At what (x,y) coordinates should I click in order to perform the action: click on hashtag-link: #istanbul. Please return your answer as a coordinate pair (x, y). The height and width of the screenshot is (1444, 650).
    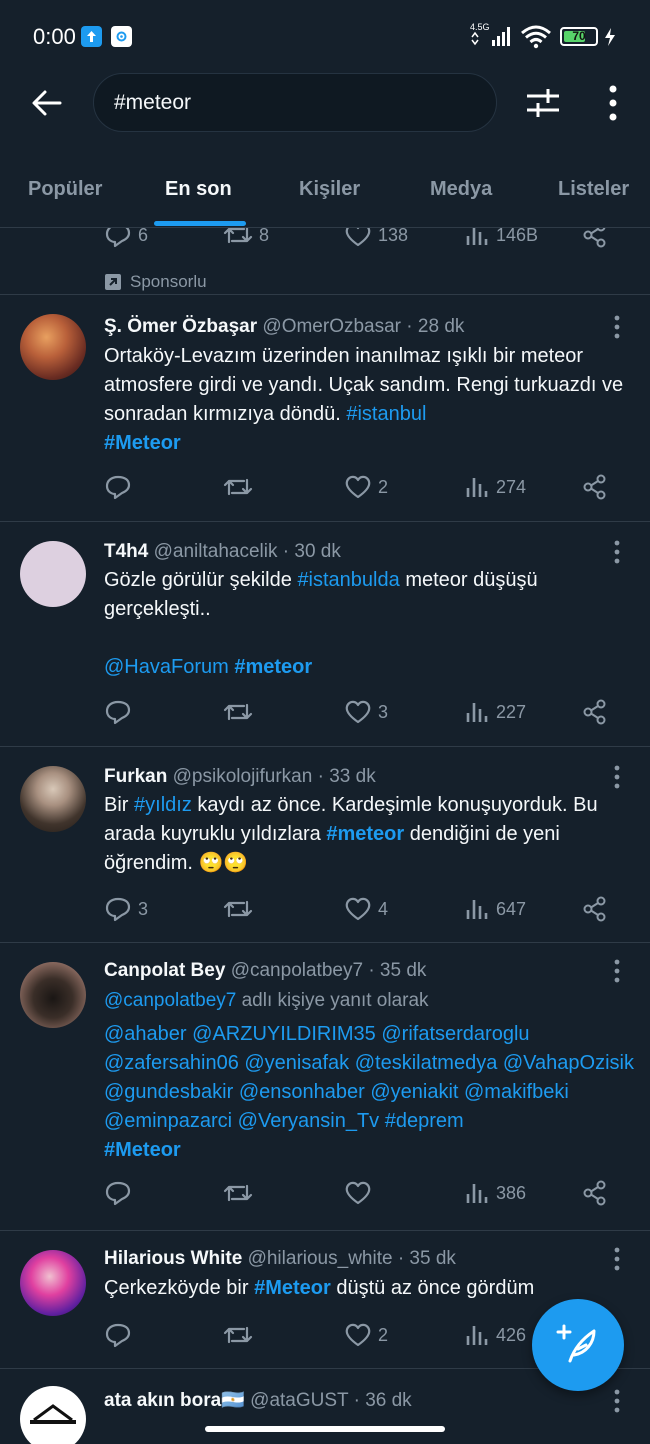
    Looking at the image, I should click on (386, 414).